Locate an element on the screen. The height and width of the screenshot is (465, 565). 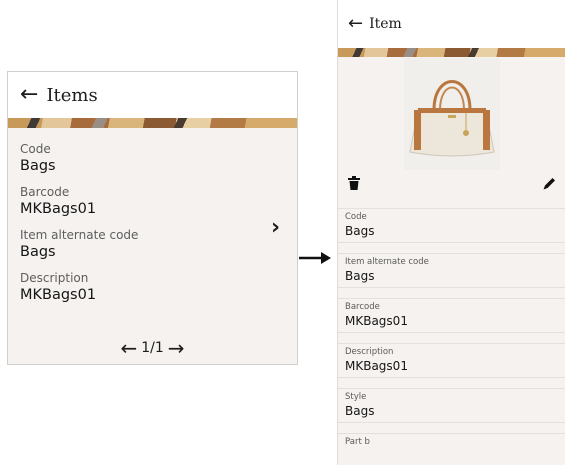
page-title: Item is located at coordinates (385, 24).